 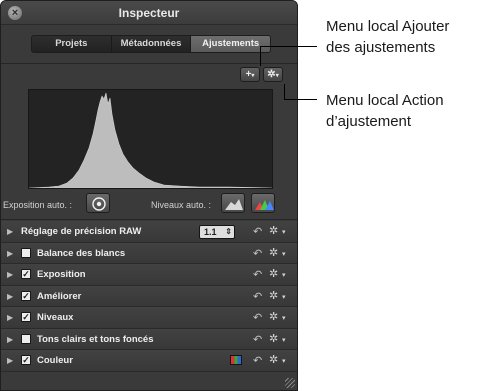 I want to click on adjustment-row-color: ▶ ✓ Couleur ↶ ✲ ▾, so click(x=149, y=361).